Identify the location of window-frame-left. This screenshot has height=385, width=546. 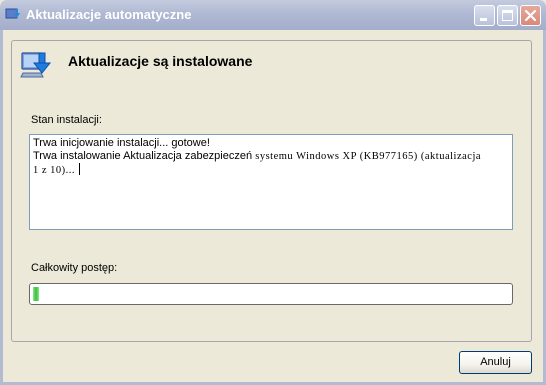
(1, 207).